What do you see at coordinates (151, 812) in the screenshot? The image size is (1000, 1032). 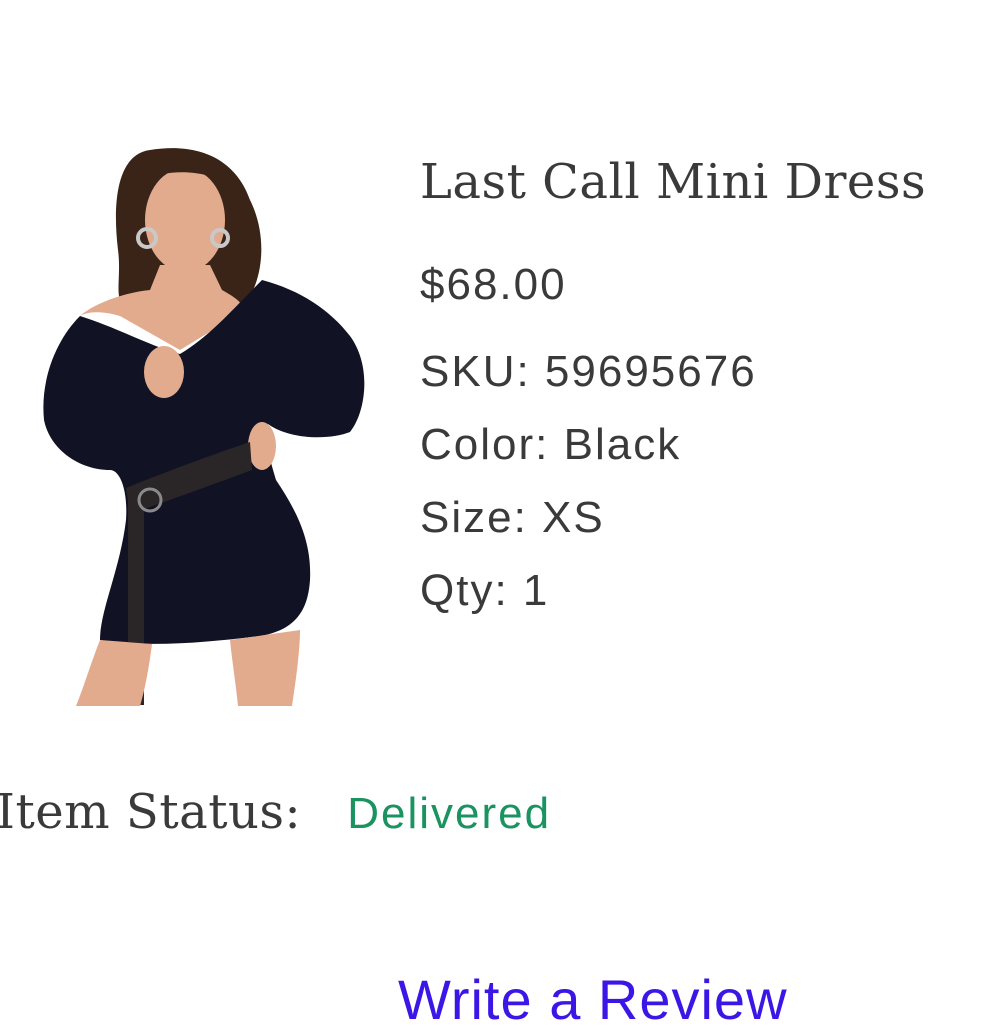 I see `item-status-label: Item Status:` at bounding box center [151, 812].